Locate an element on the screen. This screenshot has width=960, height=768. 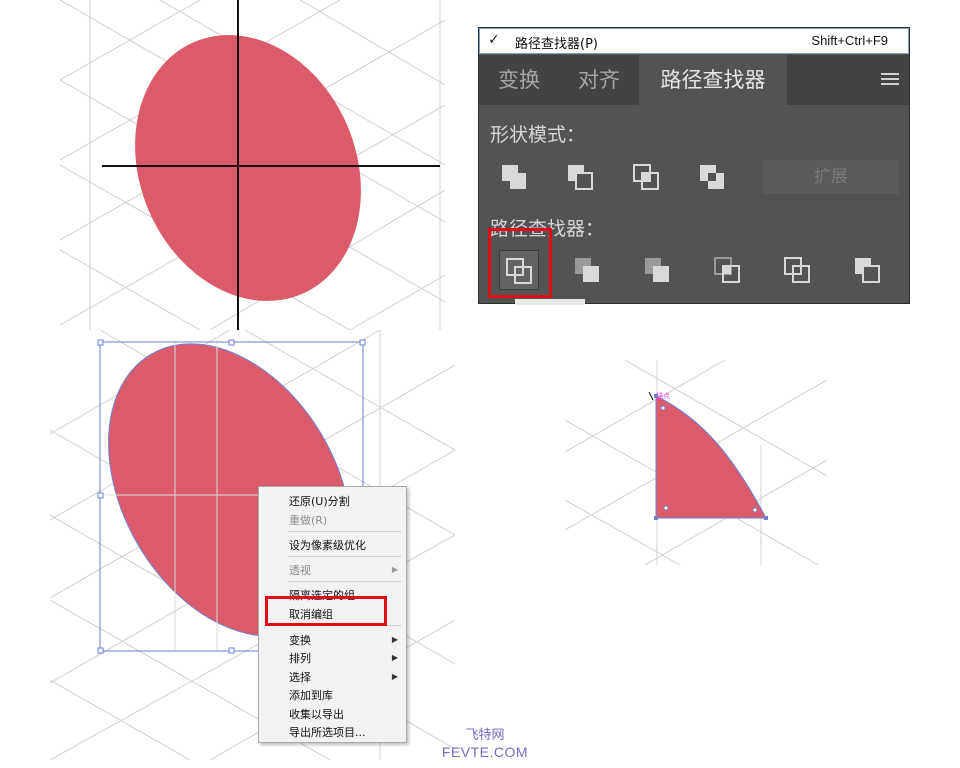
anchor-label: 锚点 is located at coordinates (663, 396).